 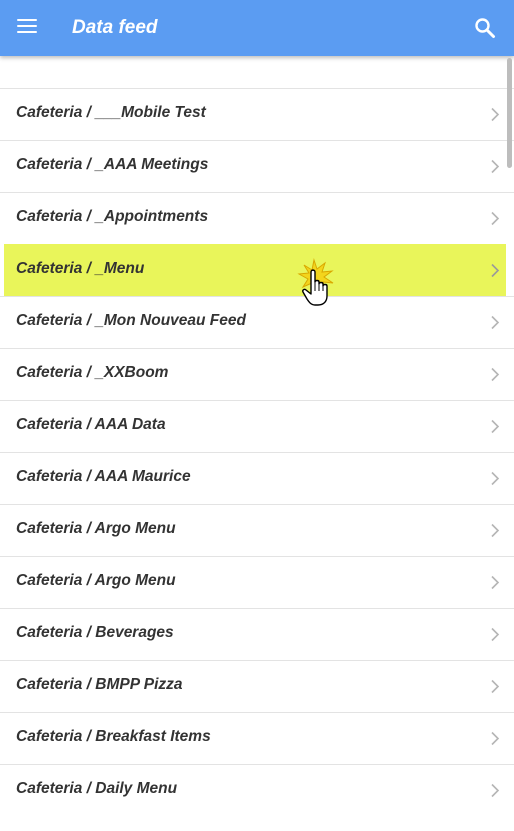 I want to click on search-icon, so click(x=485, y=28).